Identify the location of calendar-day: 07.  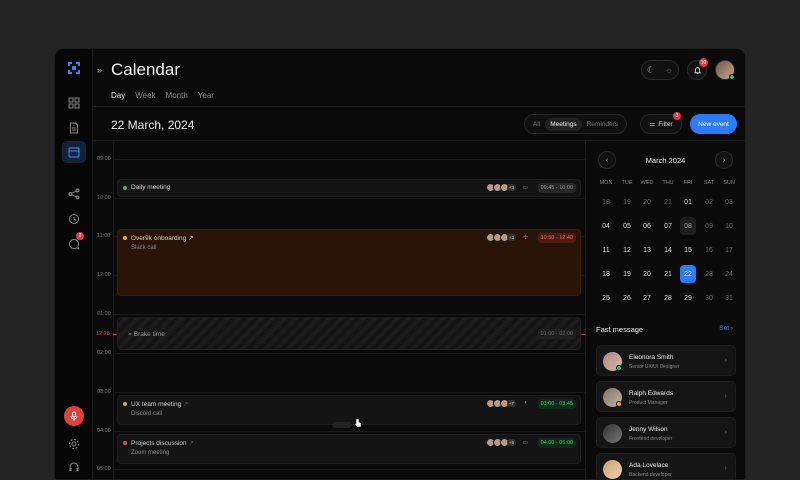
(668, 226).